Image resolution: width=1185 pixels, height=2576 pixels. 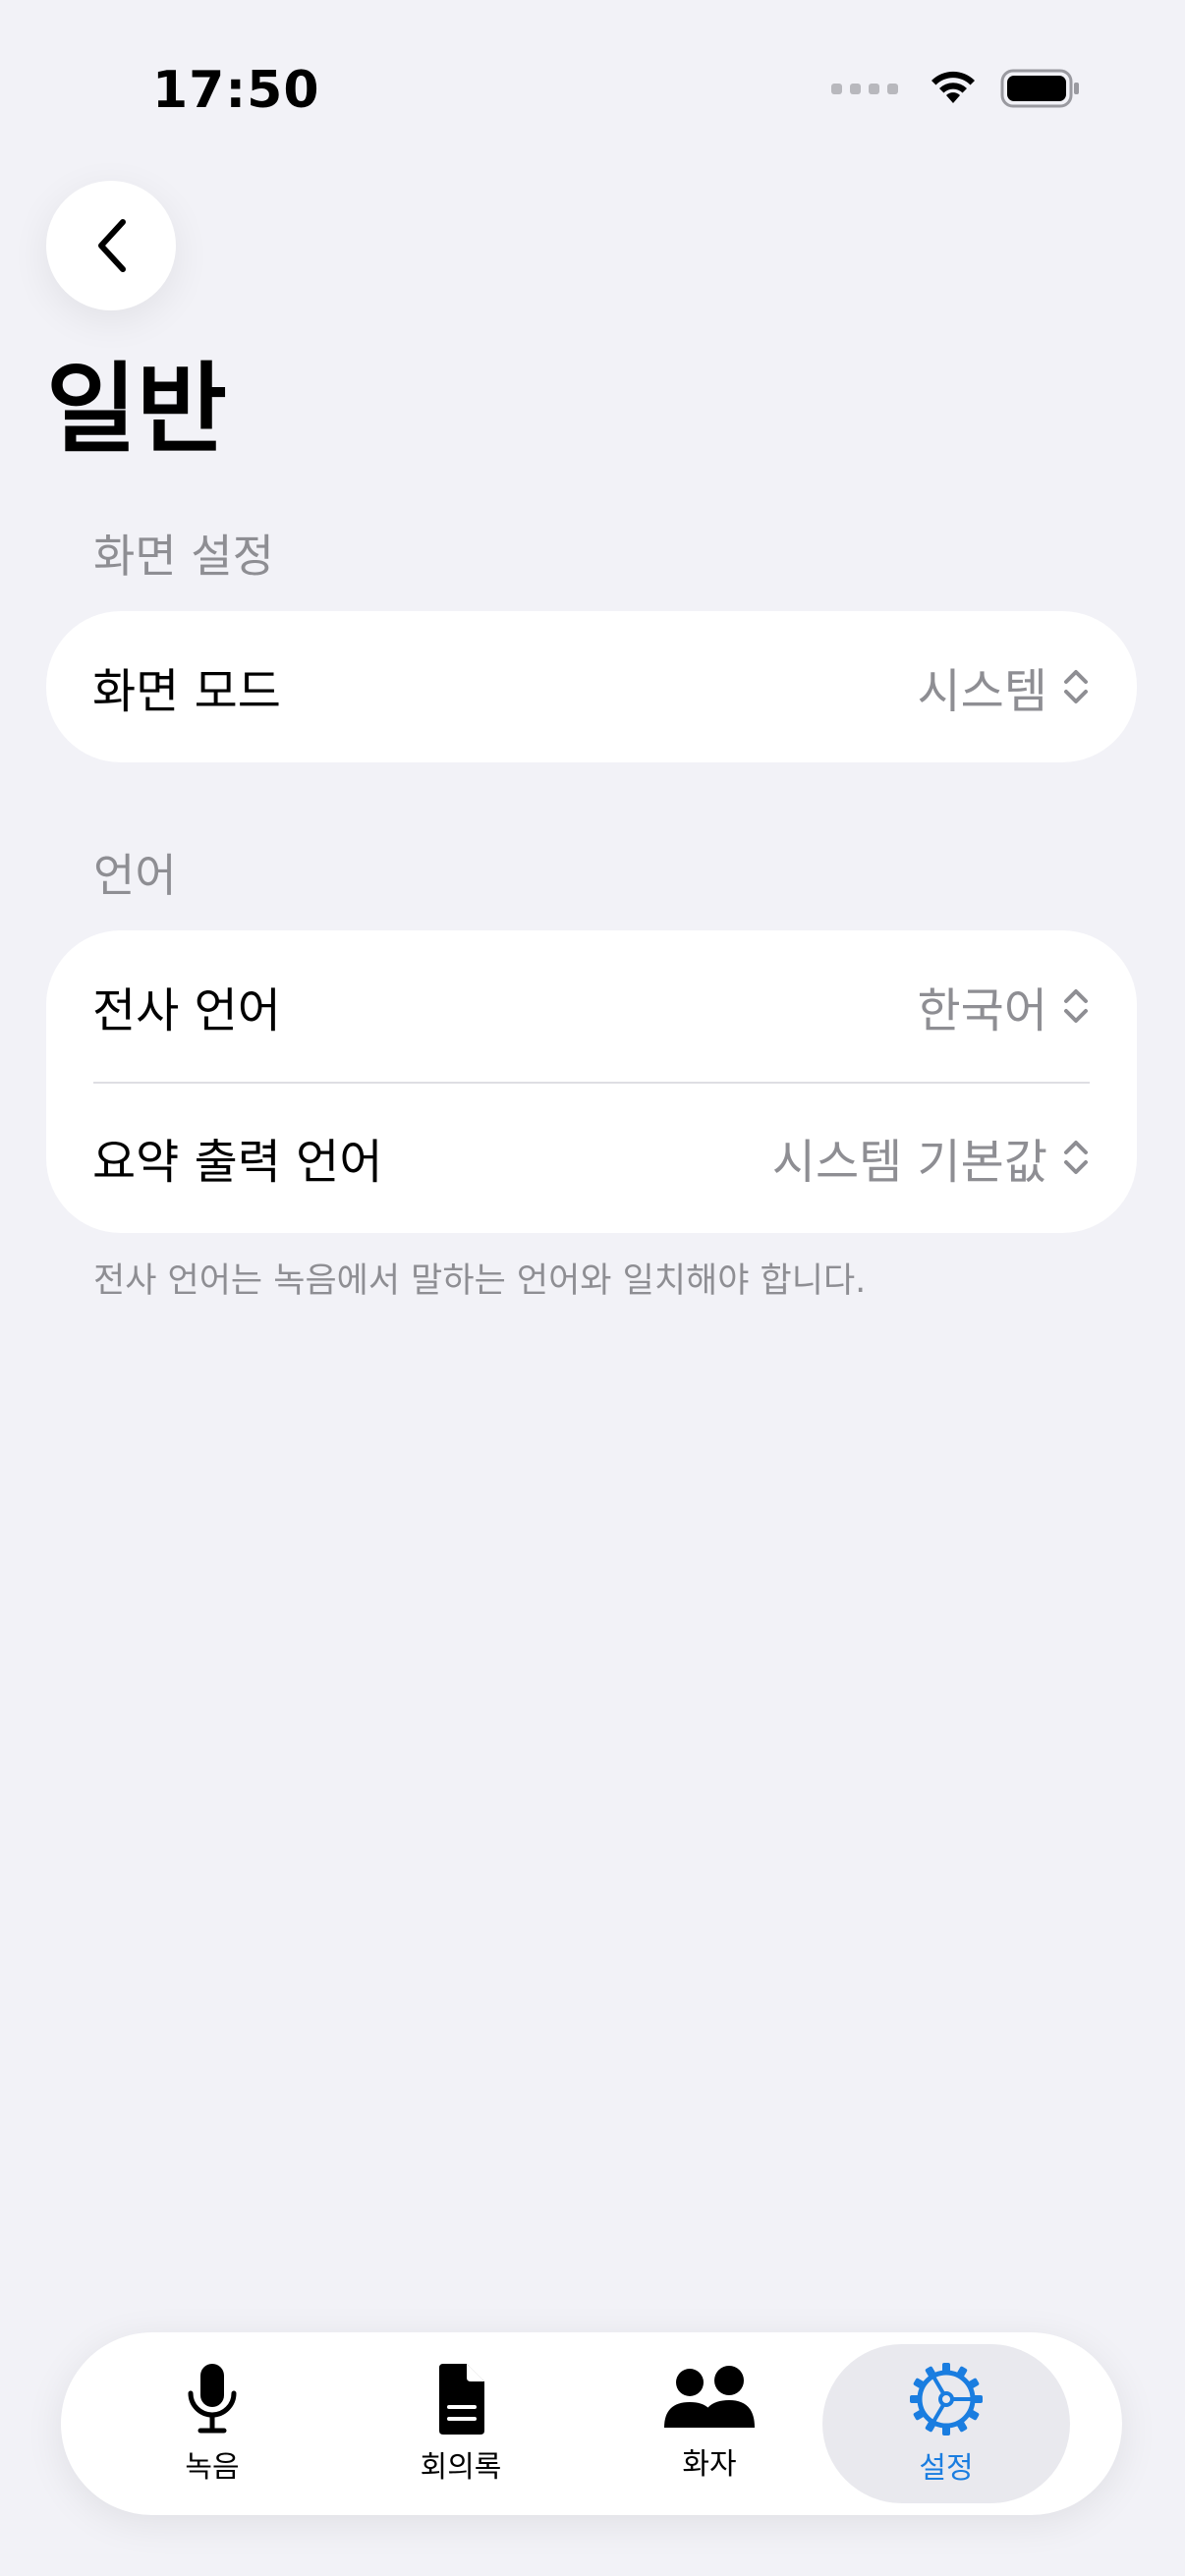 I want to click on row-summary-output-language: 요약 출력 언어 시스템 기본값, so click(x=592, y=1157).